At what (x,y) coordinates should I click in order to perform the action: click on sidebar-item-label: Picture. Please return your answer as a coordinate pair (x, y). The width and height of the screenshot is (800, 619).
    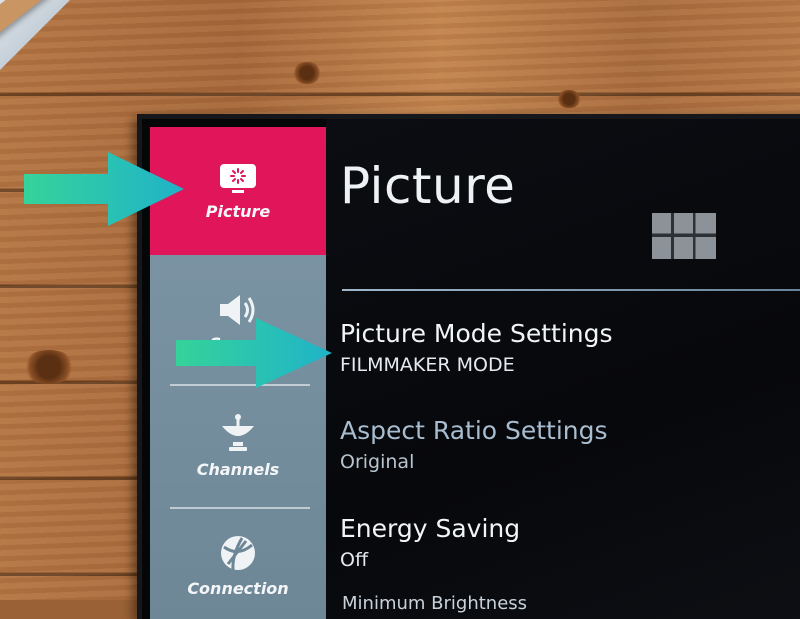
    Looking at the image, I should click on (238, 211).